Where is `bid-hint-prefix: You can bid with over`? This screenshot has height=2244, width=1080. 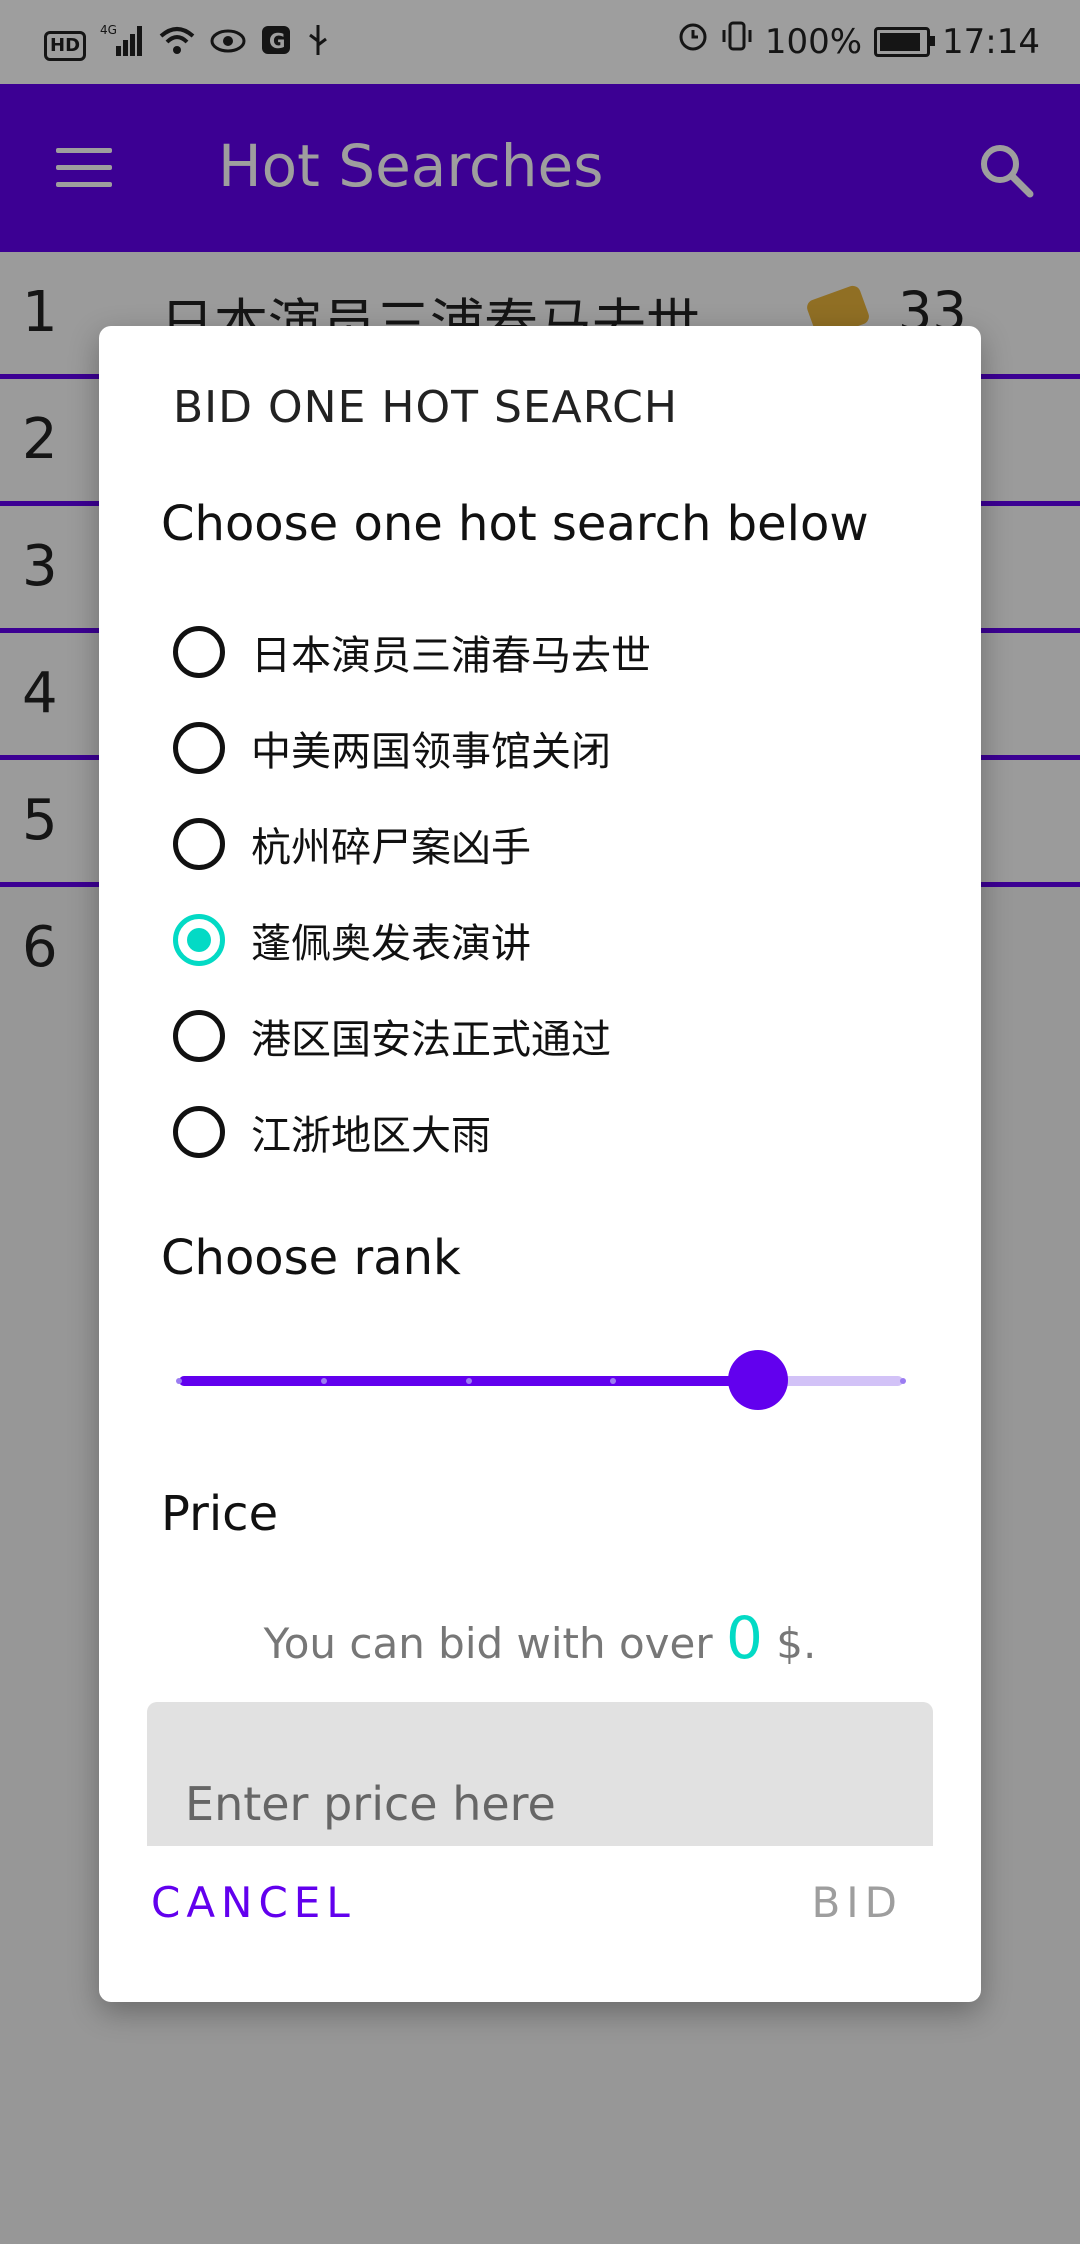 bid-hint-prefix: You can bid with over is located at coordinates (488, 1643).